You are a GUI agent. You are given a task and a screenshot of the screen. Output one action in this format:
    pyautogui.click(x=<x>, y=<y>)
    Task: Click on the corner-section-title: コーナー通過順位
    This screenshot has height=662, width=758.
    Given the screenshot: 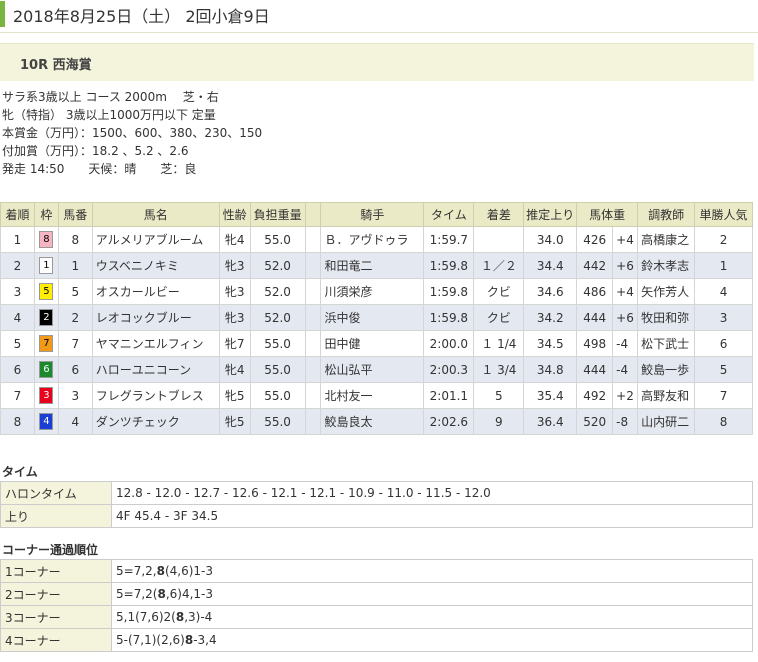 What is the action you would take?
    pyautogui.click(x=50, y=550)
    